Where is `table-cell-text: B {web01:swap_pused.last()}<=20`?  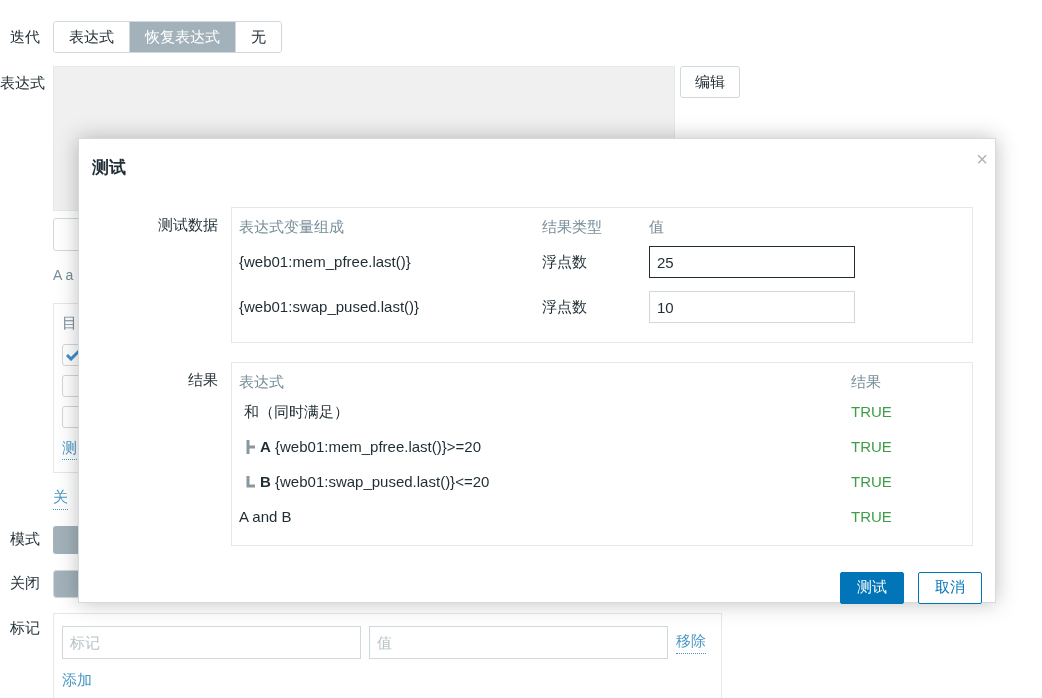 table-cell-text: B {web01:swap_pused.last()}<=20 is located at coordinates (375, 481).